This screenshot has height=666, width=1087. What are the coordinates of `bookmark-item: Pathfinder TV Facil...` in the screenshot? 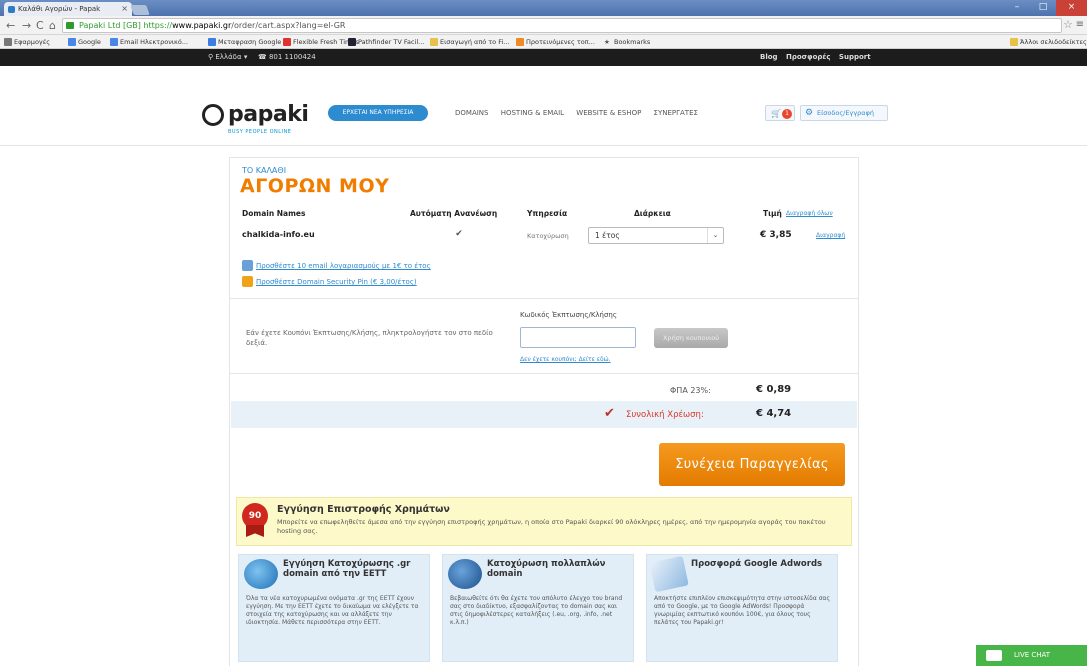 It's located at (386, 42).